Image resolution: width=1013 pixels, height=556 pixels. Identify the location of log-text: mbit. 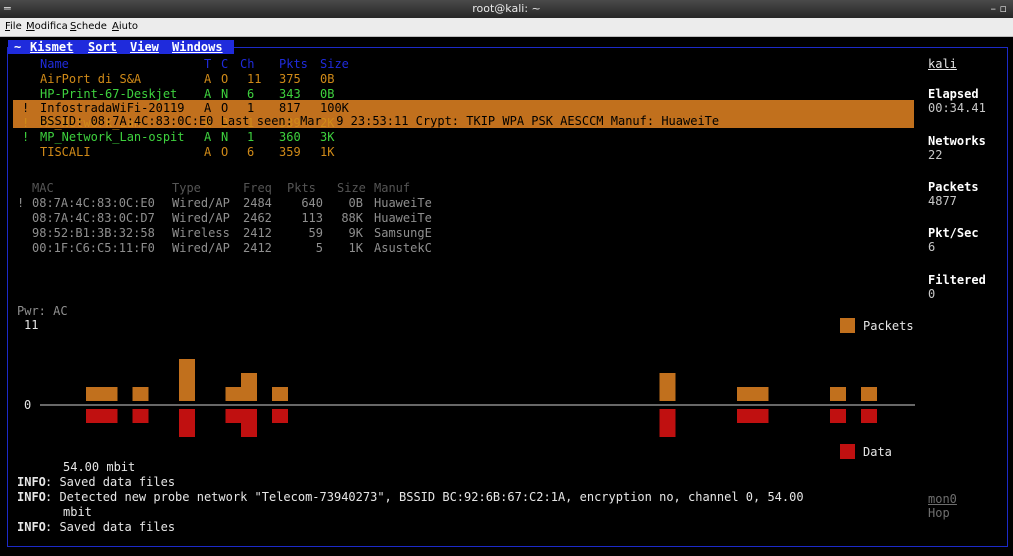
(77, 512).